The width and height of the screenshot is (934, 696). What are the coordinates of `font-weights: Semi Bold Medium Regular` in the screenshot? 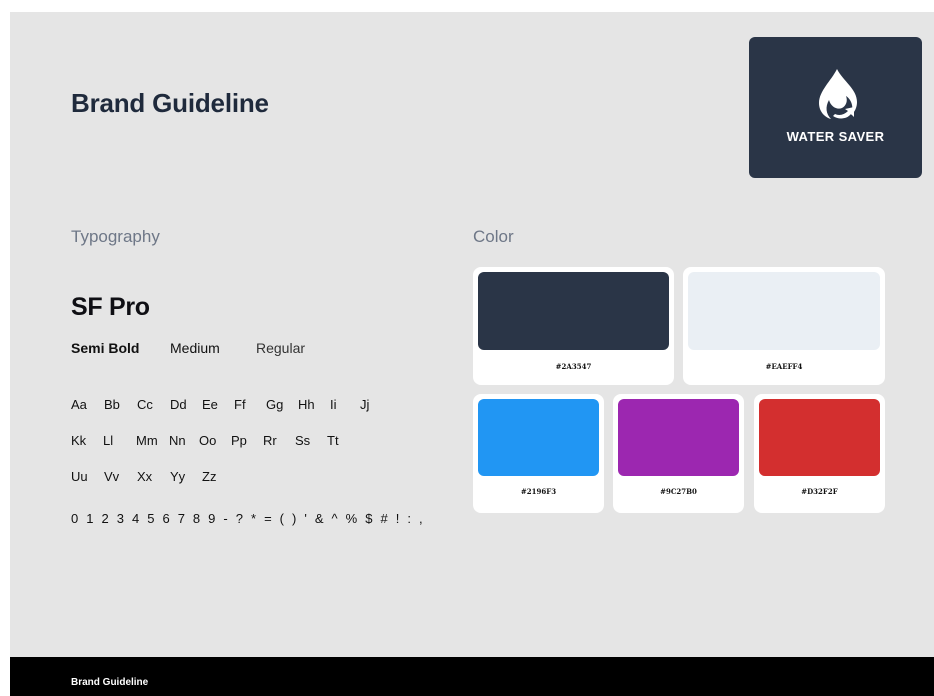 It's located at (188, 348).